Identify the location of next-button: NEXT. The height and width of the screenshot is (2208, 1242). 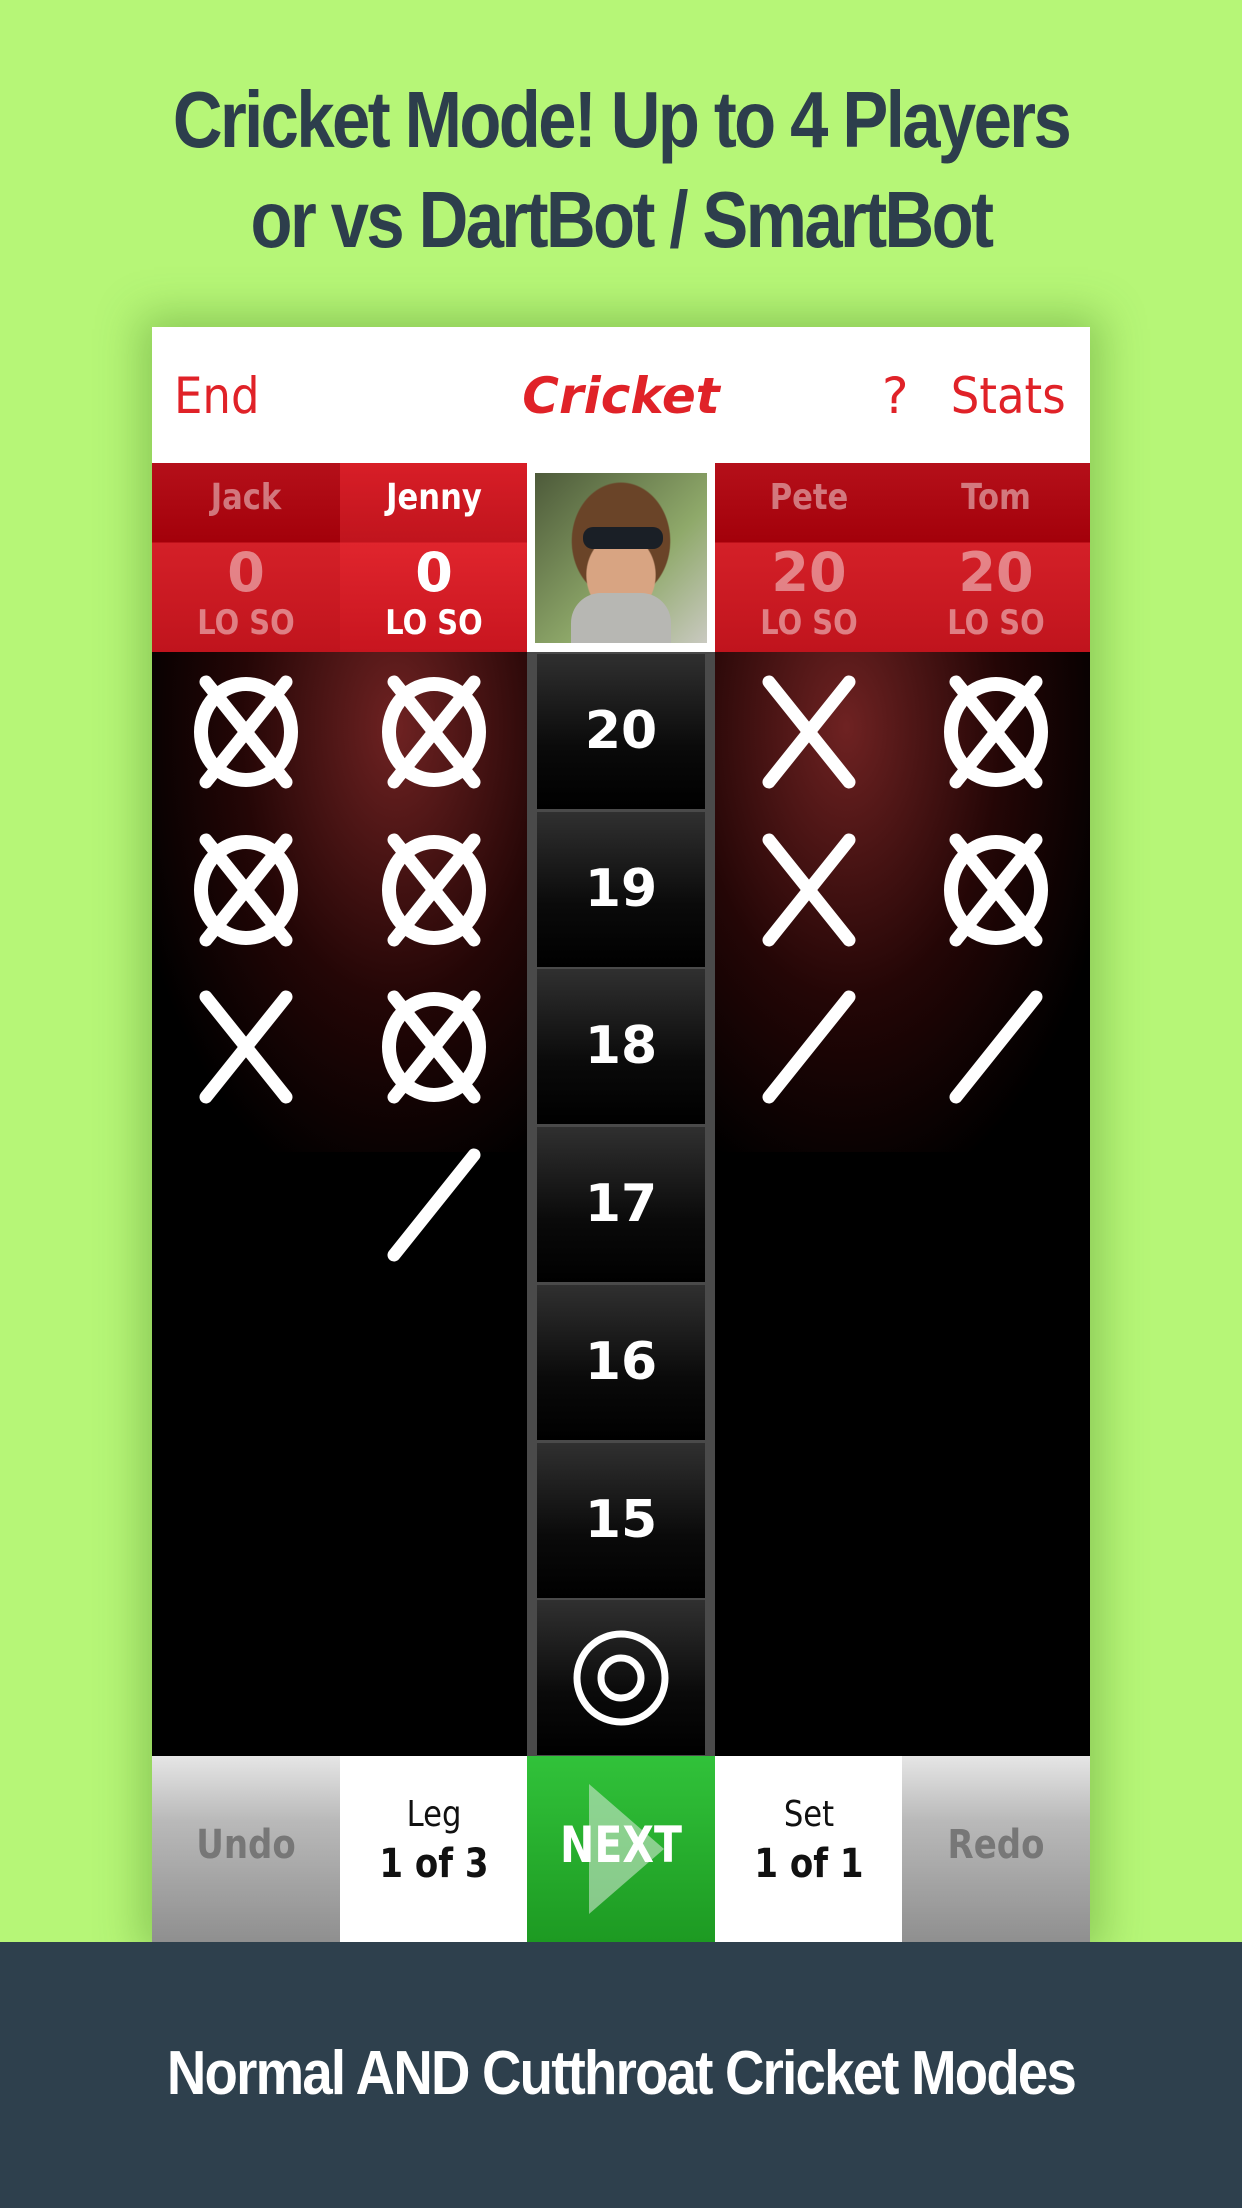
(621, 1849).